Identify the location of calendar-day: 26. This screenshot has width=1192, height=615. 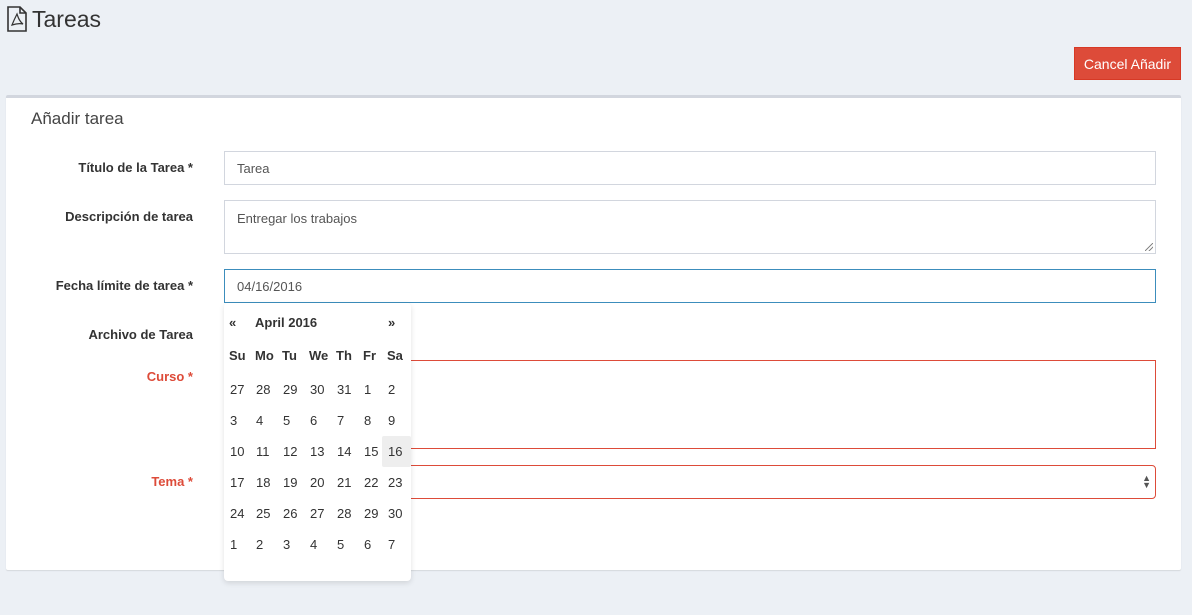
(290, 513).